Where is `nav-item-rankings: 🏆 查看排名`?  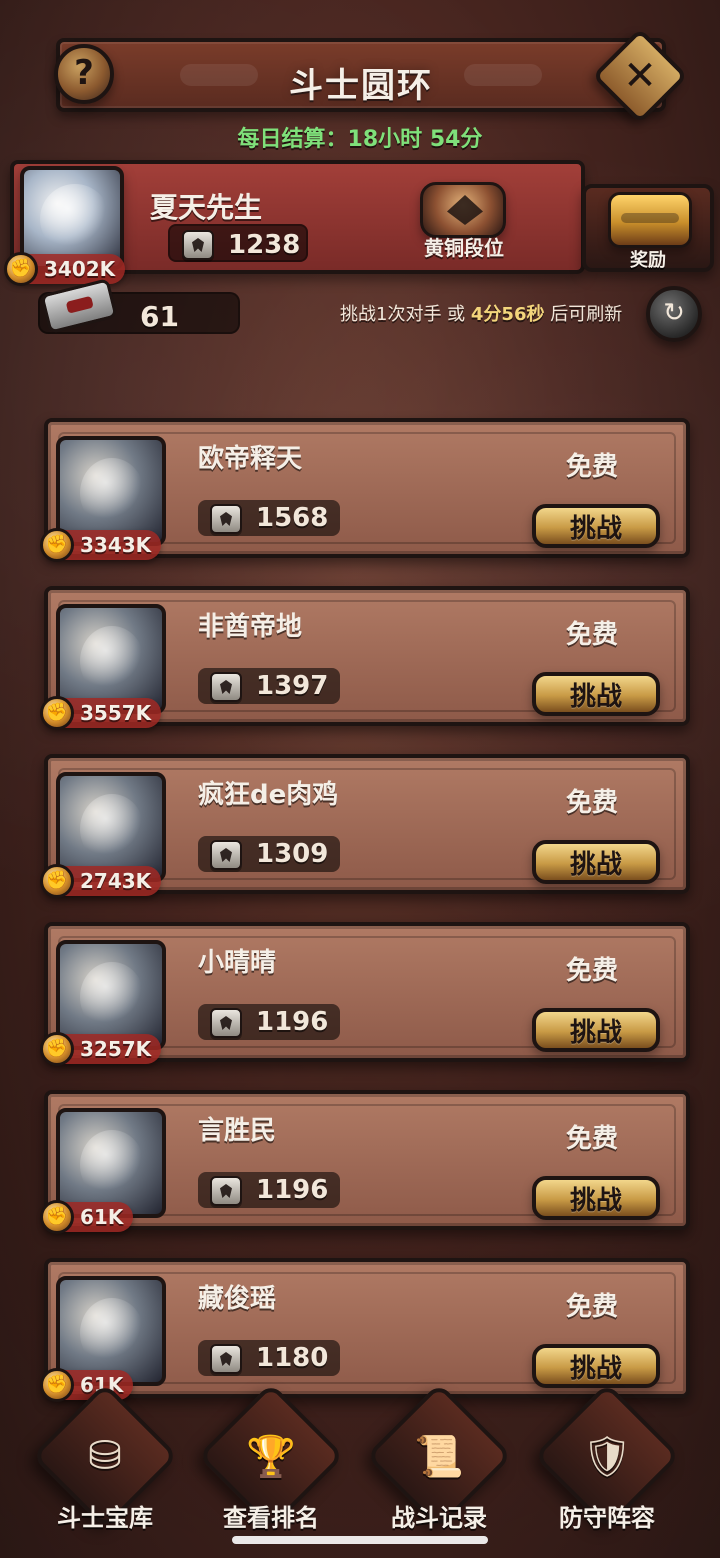 nav-item-rankings: 🏆 查看排名 is located at coordinates (271, 1468).